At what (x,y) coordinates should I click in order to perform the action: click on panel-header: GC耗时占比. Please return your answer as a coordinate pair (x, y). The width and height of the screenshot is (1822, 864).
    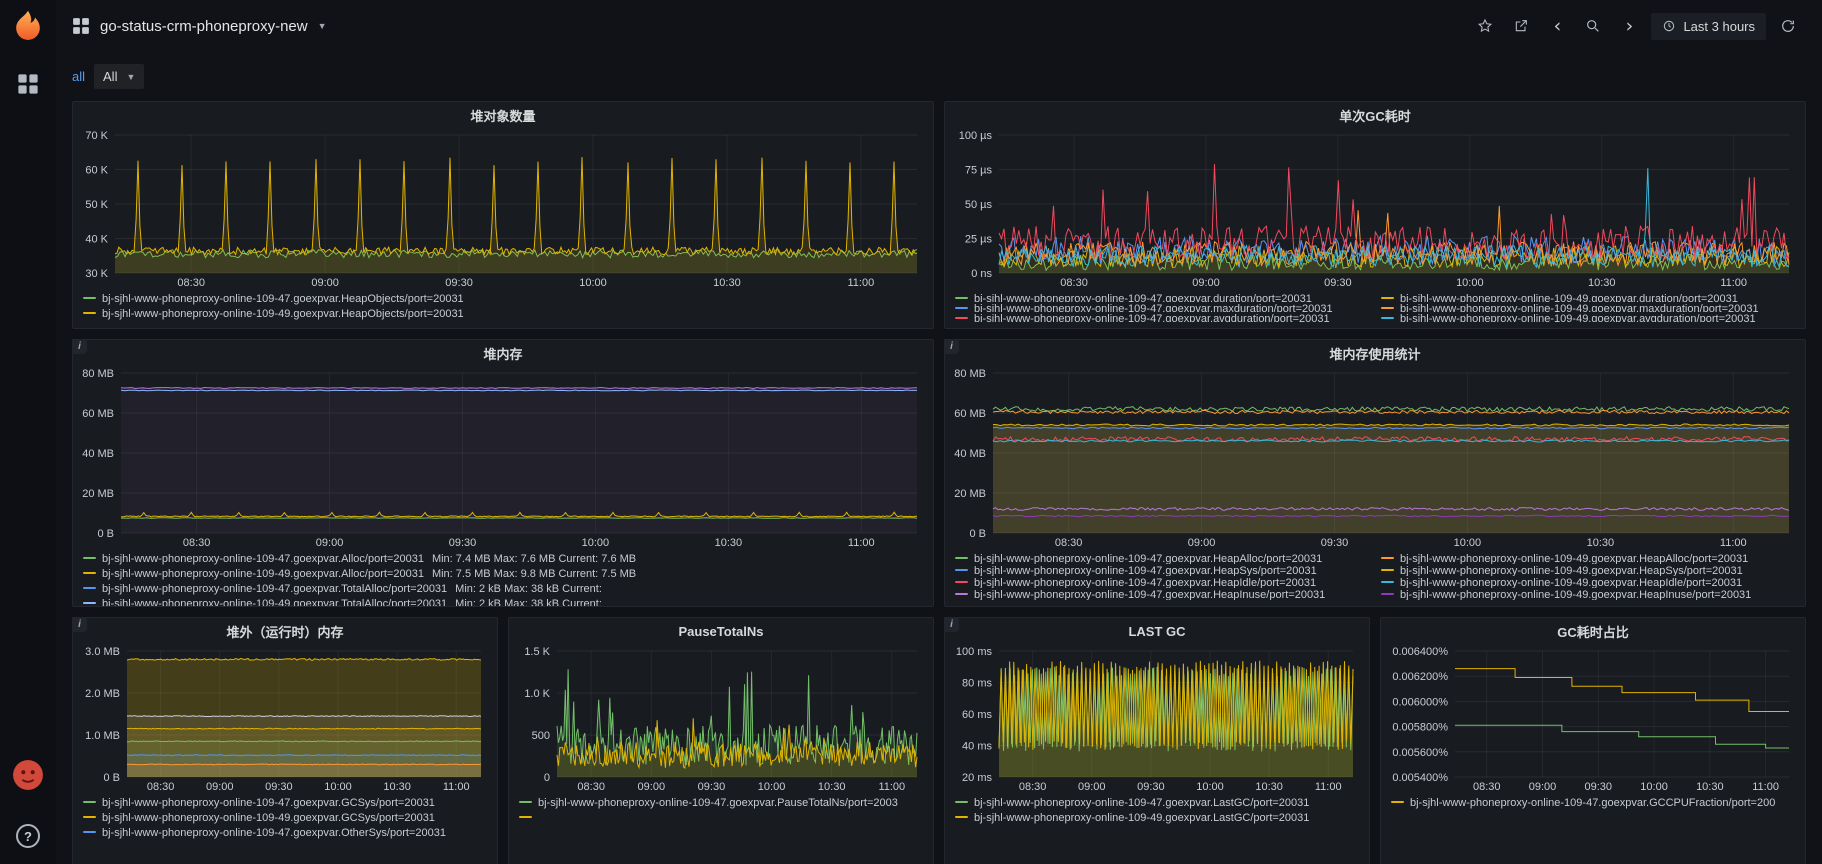
    Looking at the image, I should click on (1593, 631).